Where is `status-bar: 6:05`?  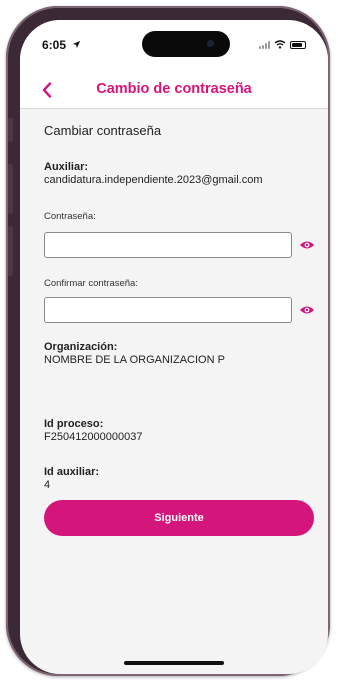
status-bar: 6:05 is located at coordinates (174, 46).